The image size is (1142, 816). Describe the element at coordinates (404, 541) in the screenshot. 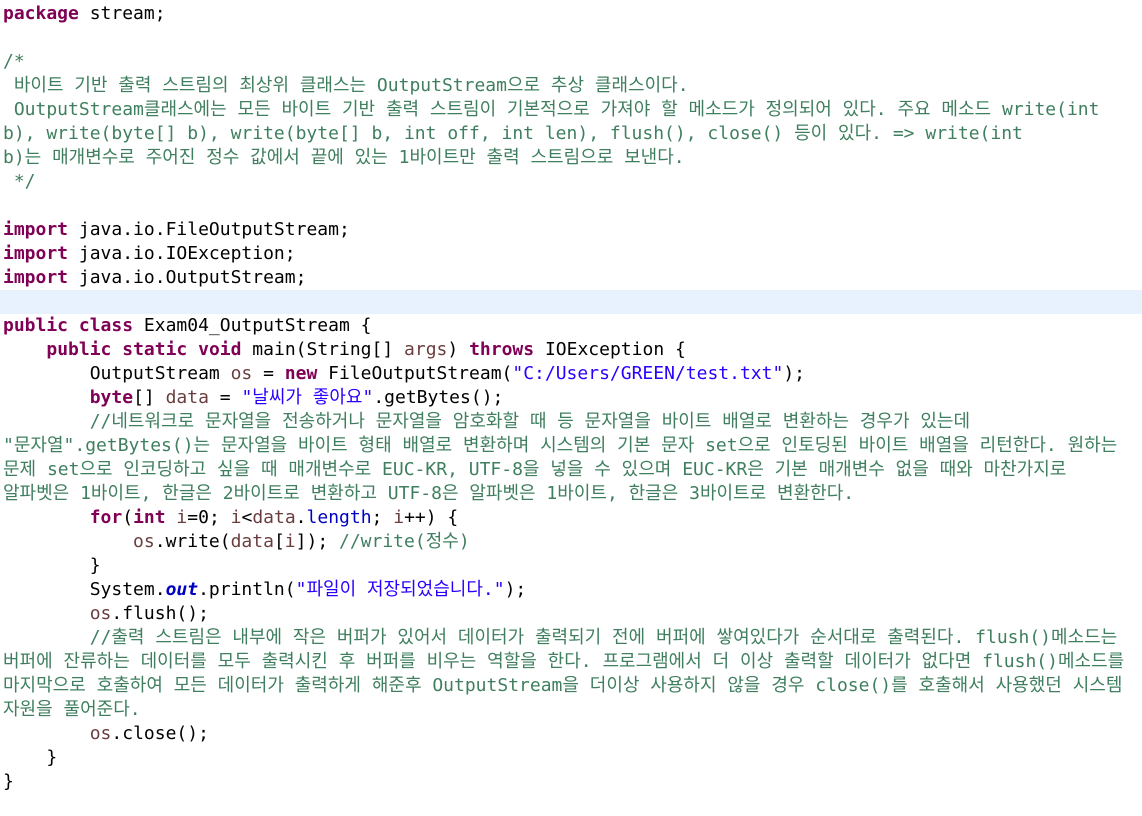

I see `code-token: //write(정수)` at that location.